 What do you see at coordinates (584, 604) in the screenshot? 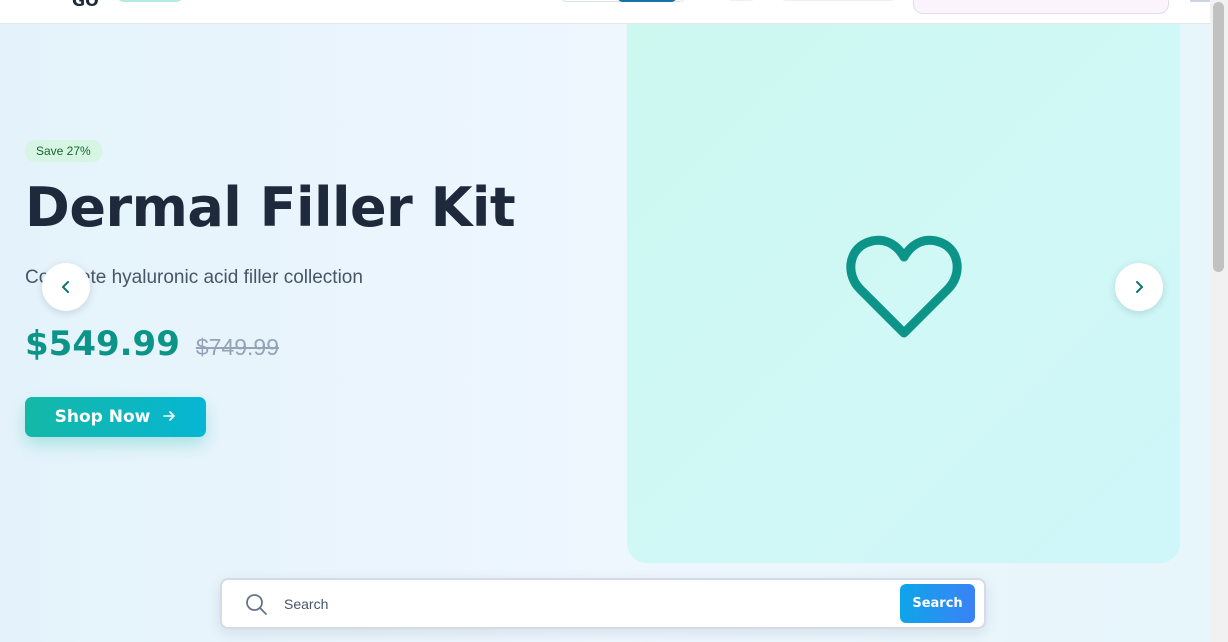
I see `search-input` at bounding box center [584, 604].